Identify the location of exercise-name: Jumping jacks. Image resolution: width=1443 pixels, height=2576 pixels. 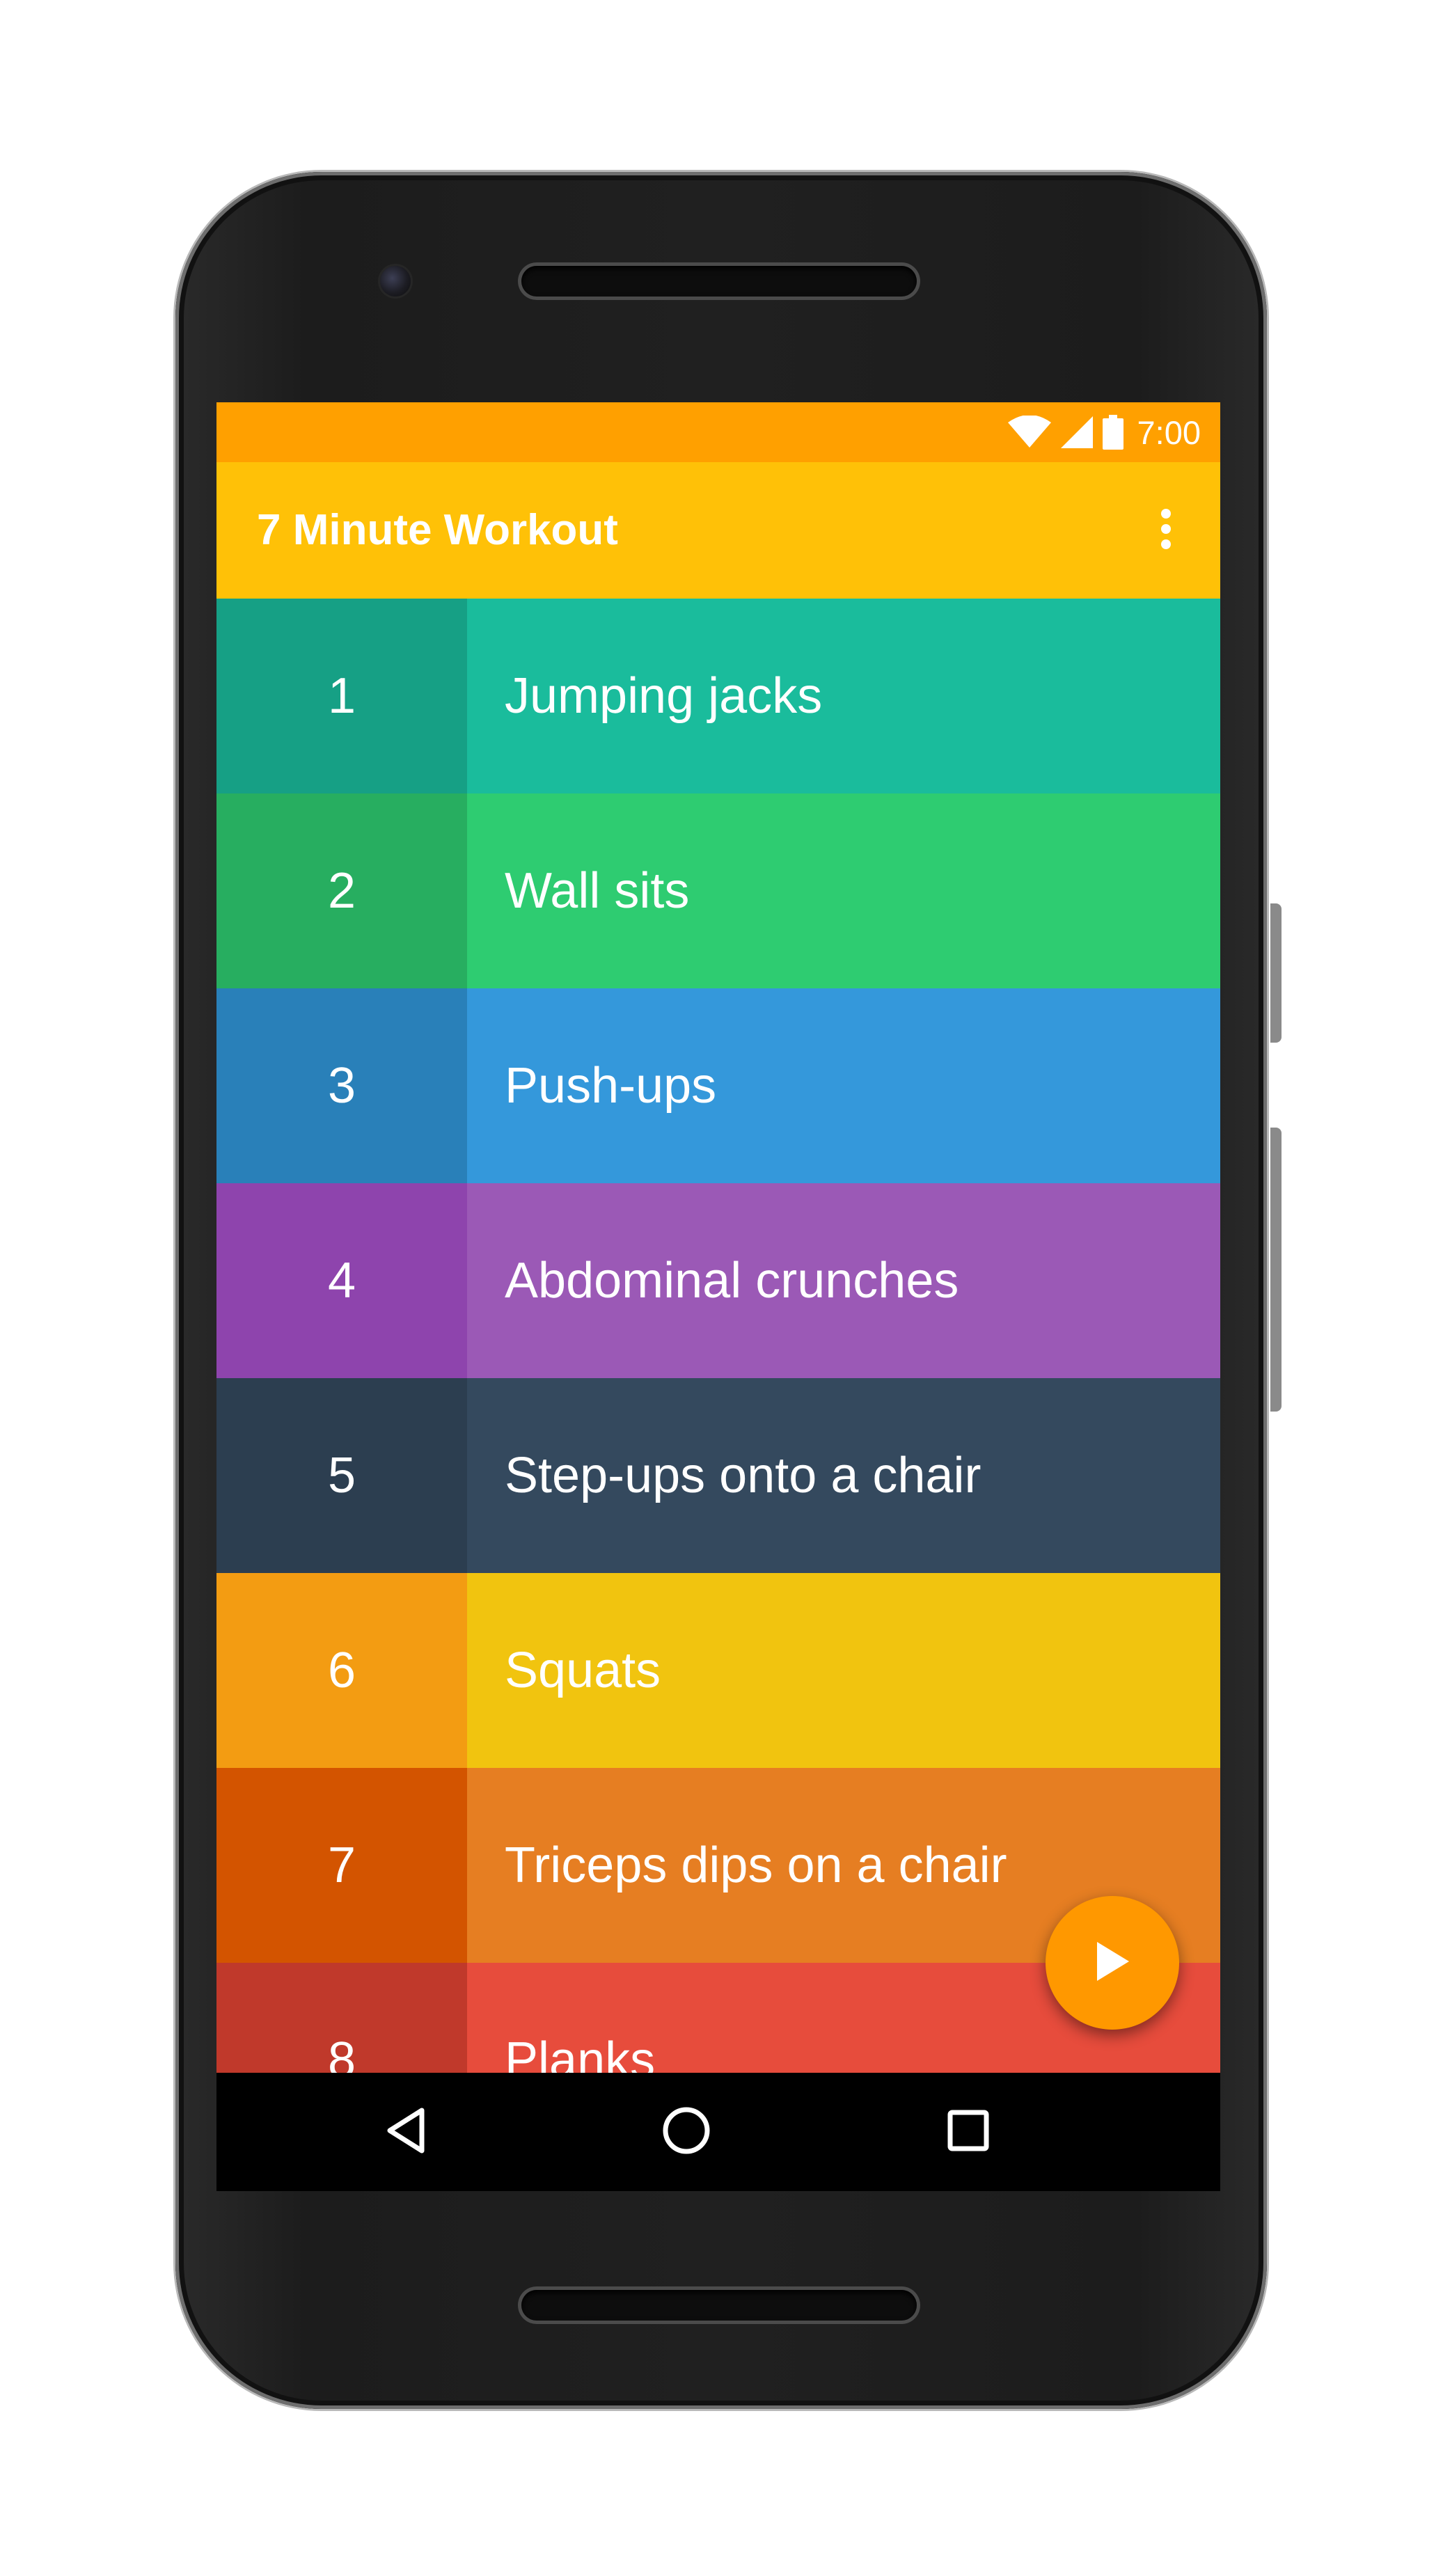
(843, 696).